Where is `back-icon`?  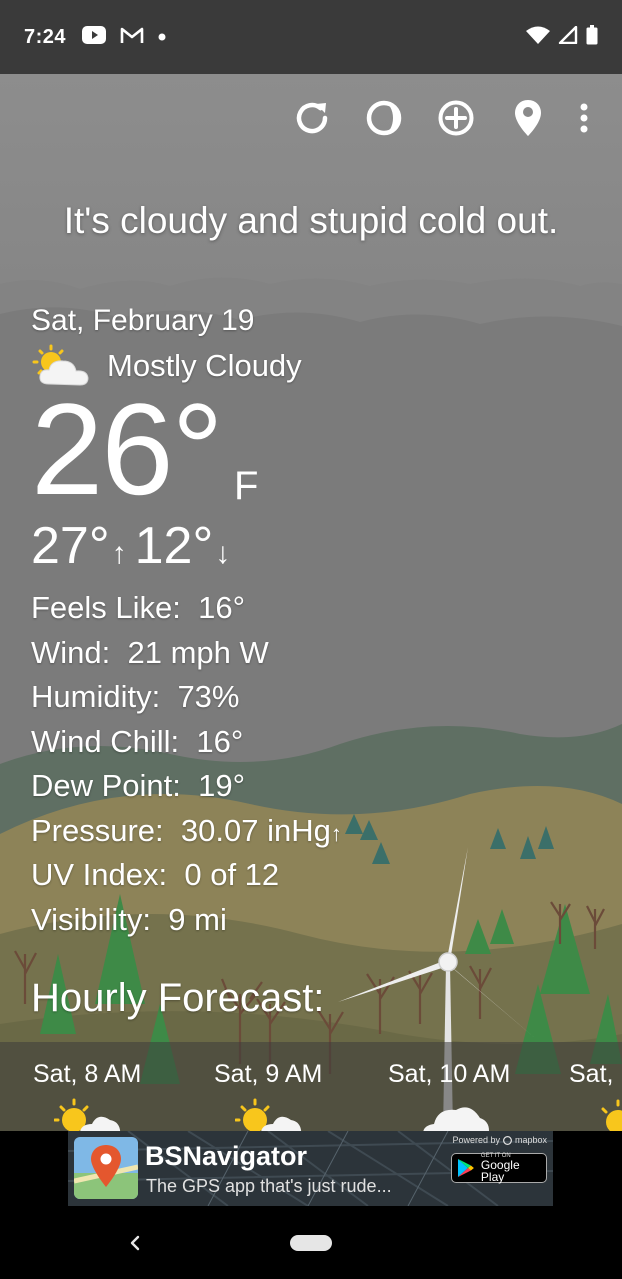 back-icon is located at coordinates (135, 1243).